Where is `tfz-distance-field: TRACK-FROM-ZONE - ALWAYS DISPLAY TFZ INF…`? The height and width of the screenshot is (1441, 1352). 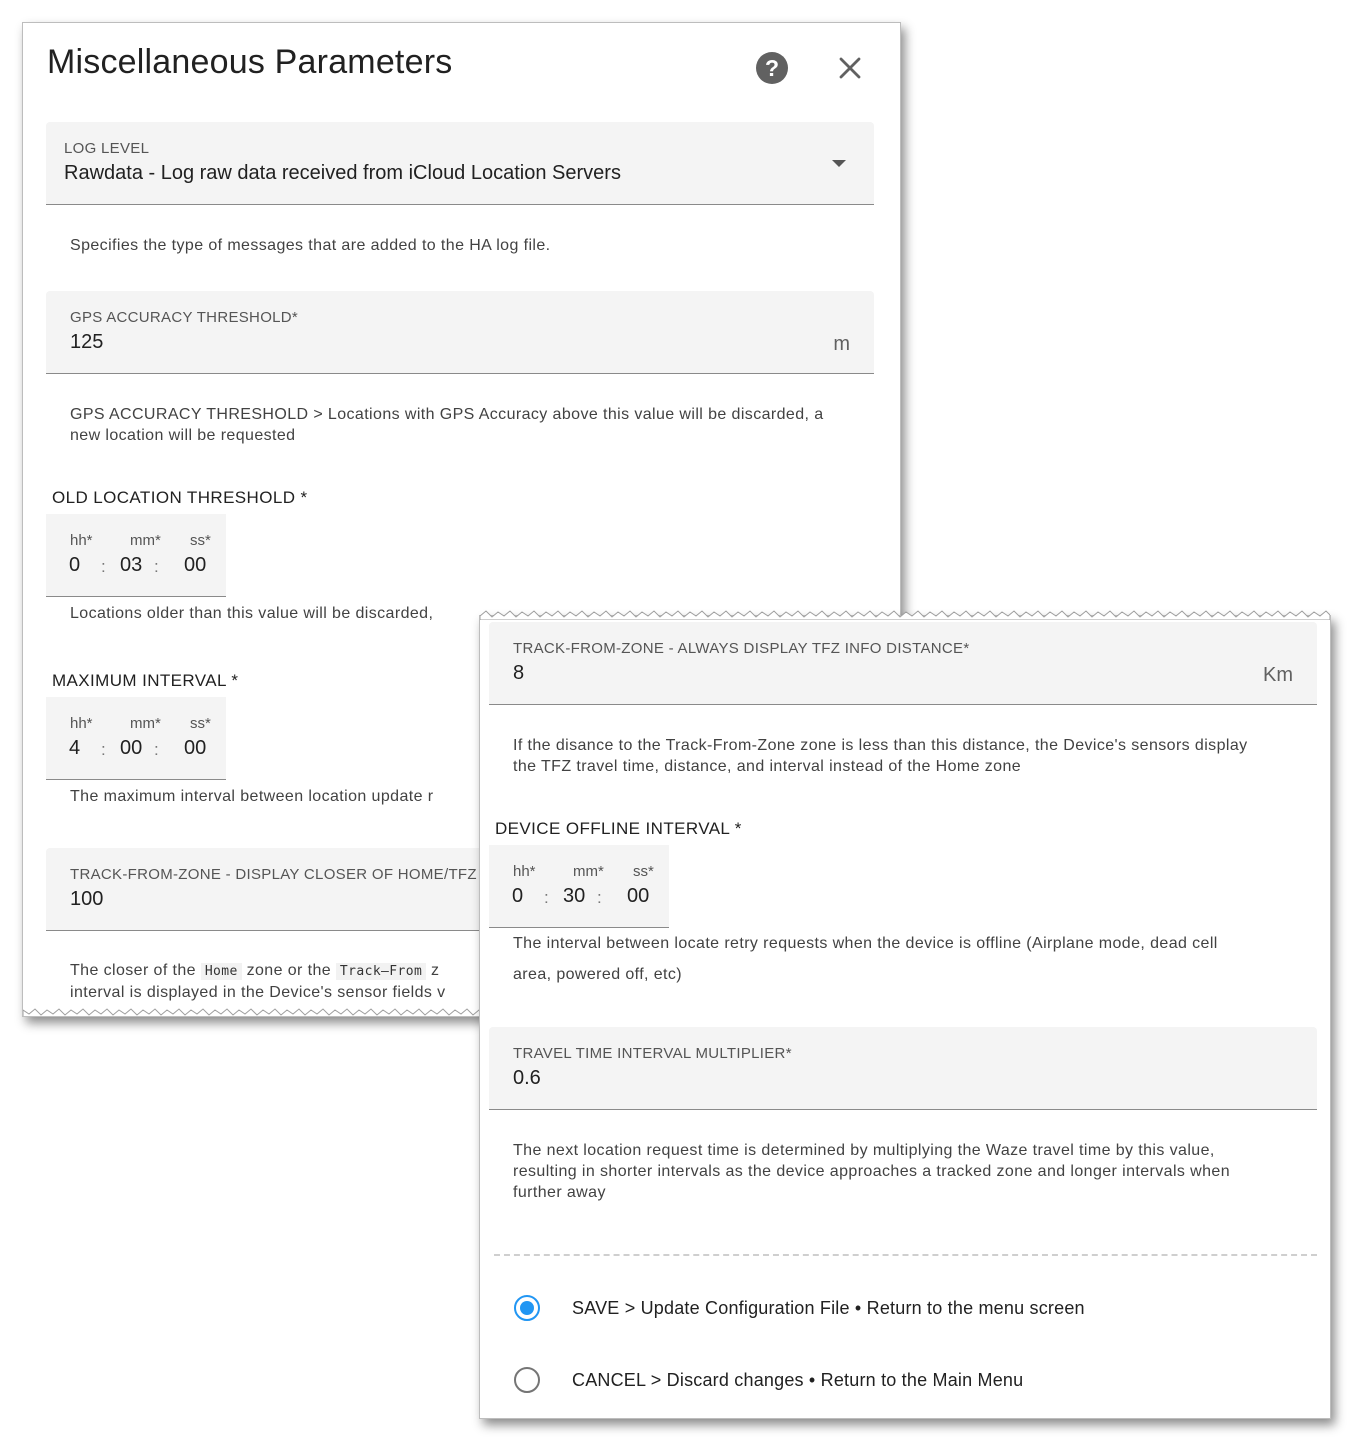 tfz-distance-field: TRACK-FROM-ZONE - ALWAYS DISPLAY TFZ INF… is located at coordinates (903, 663).